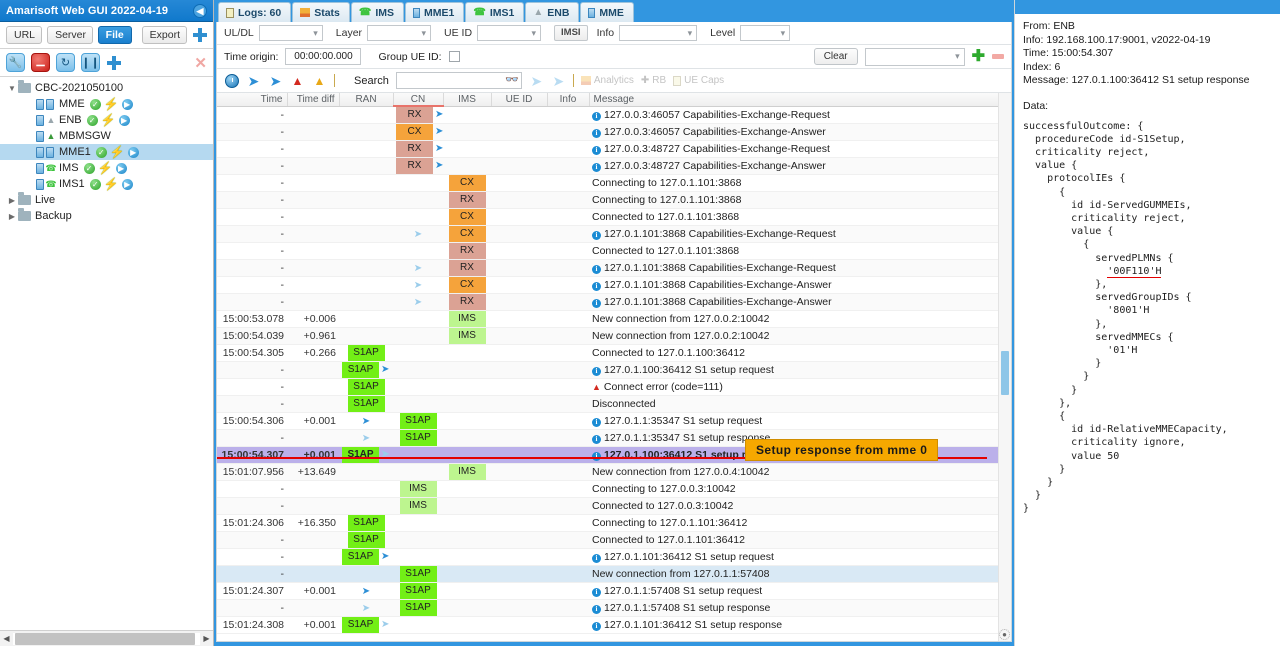 The width and height of the screenshot is (1280, 646). I want to click on tree-item-mbmsgw: ▲ MBMSGW, so click(106, 136).